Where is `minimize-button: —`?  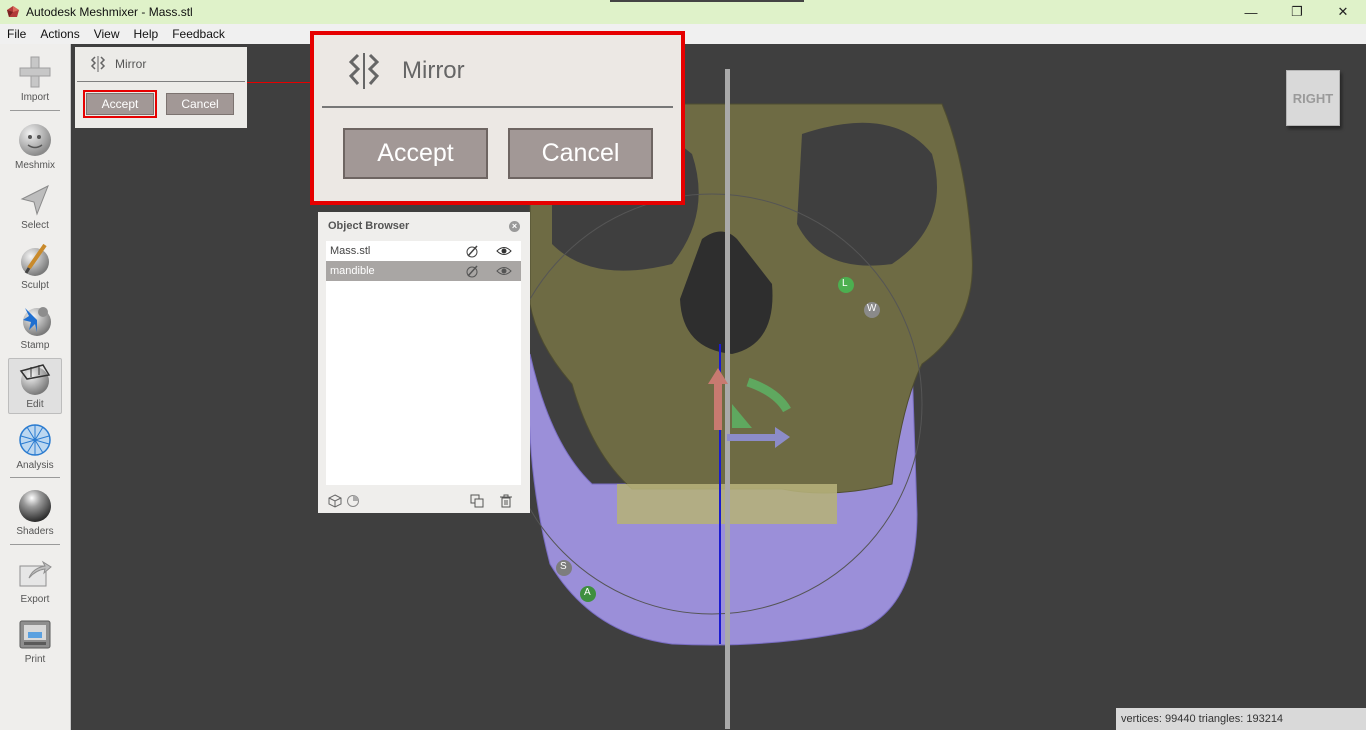 minimize-button: — is located at coordinates (1251, 12).